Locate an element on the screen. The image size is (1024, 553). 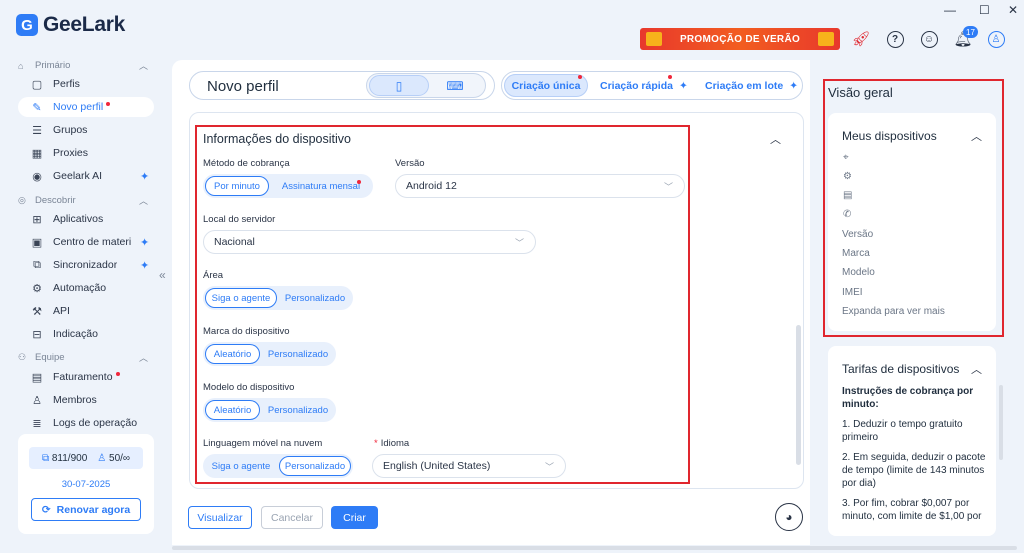
app-name: GeeLark is located at coordinates (84, 24).